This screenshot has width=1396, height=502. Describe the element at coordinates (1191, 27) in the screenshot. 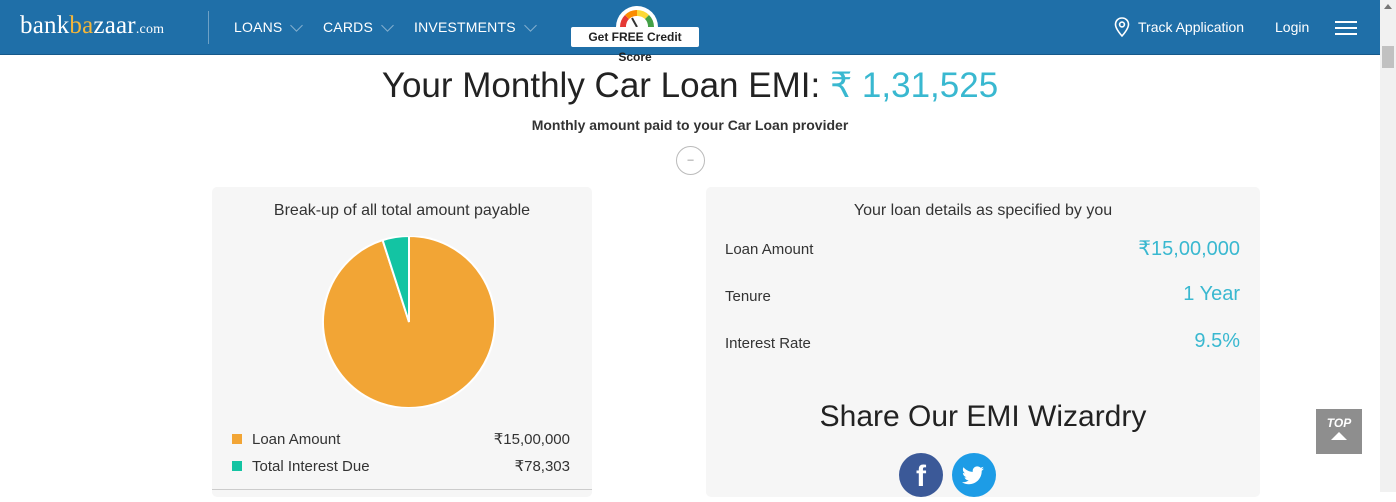

I see `track-application-label: Track Application` at that location.